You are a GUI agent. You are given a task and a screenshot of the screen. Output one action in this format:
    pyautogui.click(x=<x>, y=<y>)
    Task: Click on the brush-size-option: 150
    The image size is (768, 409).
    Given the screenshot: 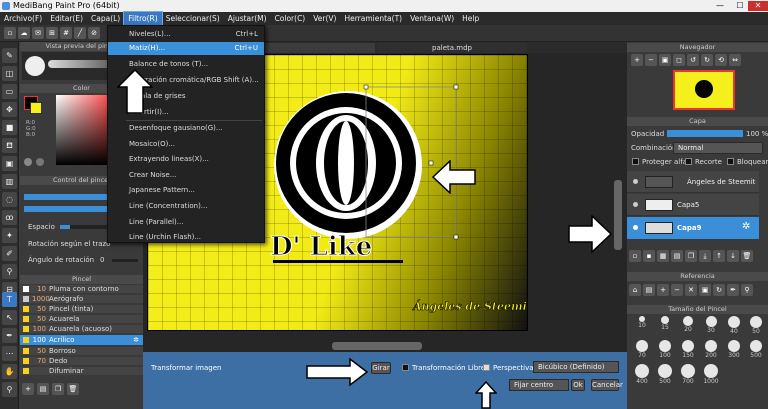 What is the action you would take?
    pyautogui.click(x=688, y=349)
    